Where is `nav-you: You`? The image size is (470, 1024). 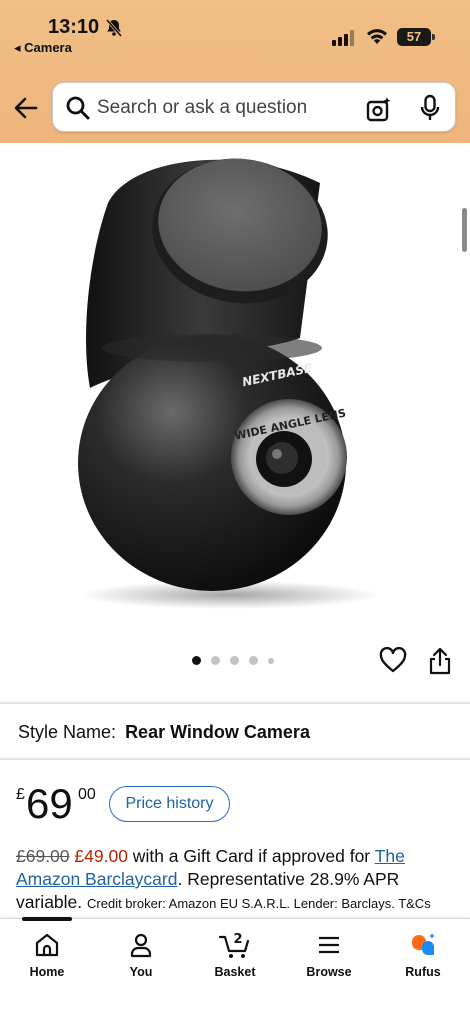
nav-you: You is located at coordinates (141, 955).